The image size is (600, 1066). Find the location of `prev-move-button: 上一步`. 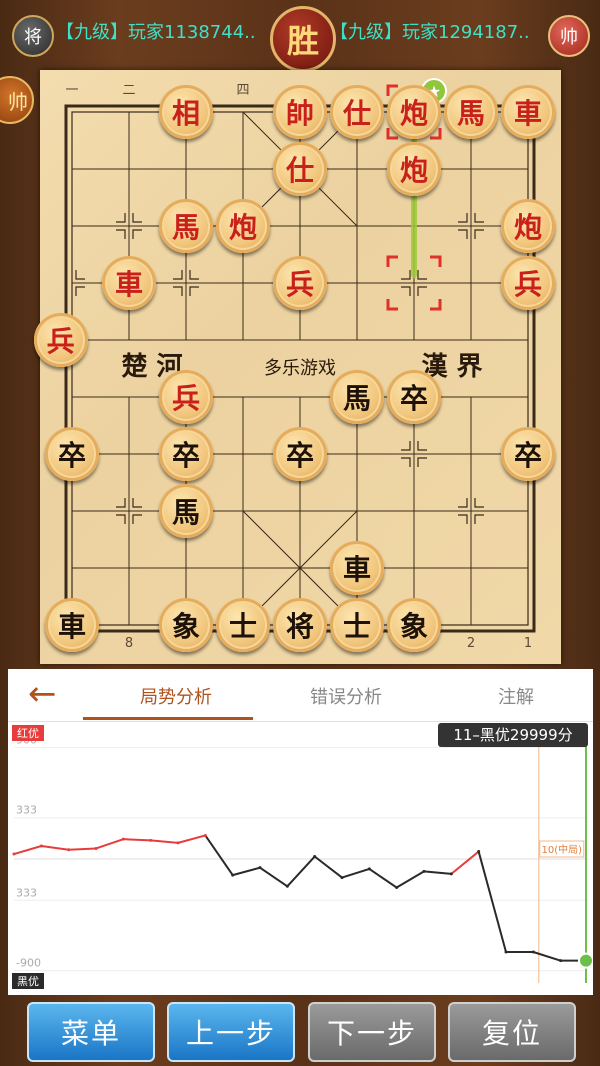

prev-move-button: 上一步 is located at coordinates (231, 1032).